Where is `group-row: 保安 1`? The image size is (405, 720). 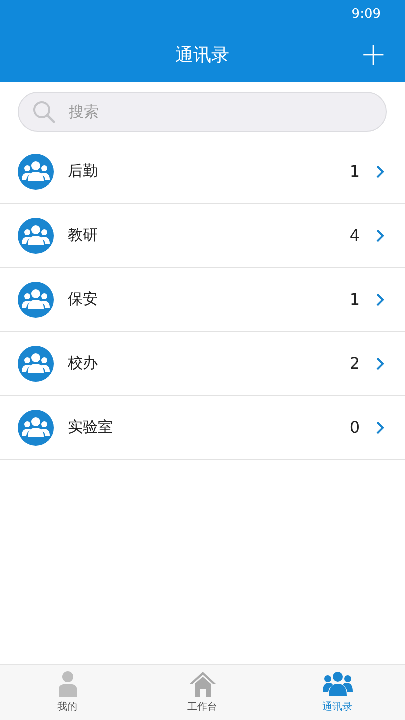
group-row: 保安 1 is located at coordinates (202, 300).